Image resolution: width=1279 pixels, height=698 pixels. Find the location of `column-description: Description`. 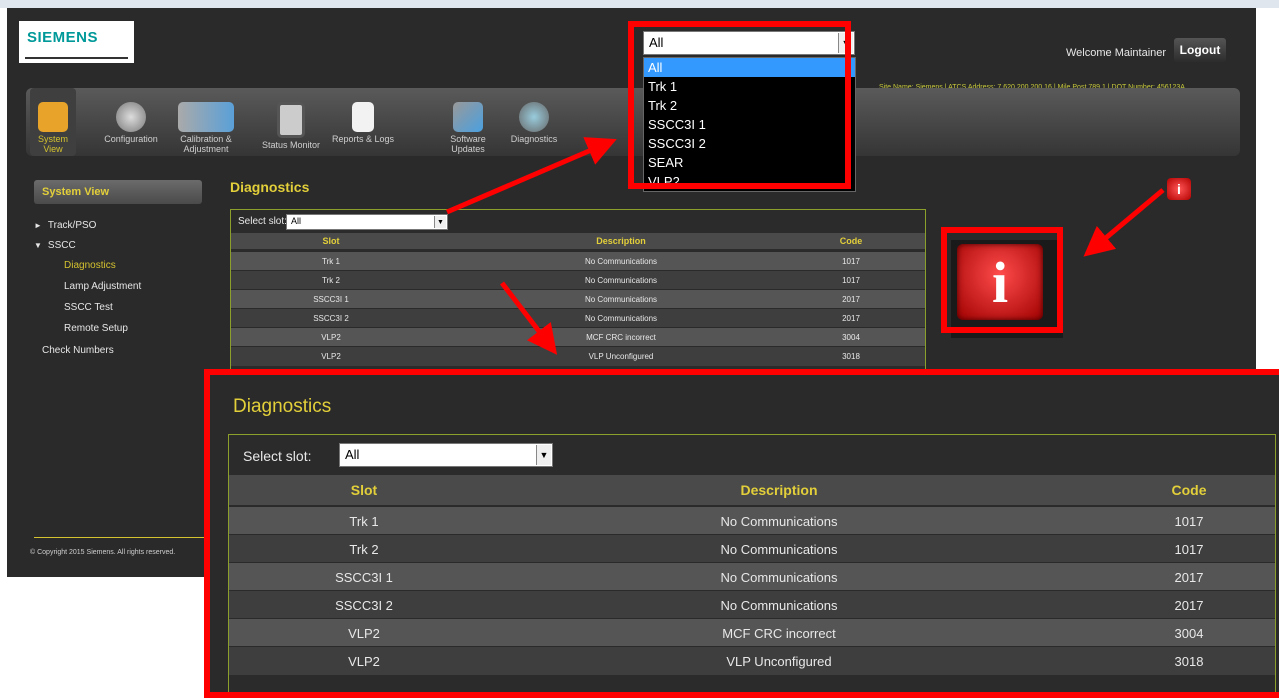

column-description: Description is located at coordinates (779, 490).